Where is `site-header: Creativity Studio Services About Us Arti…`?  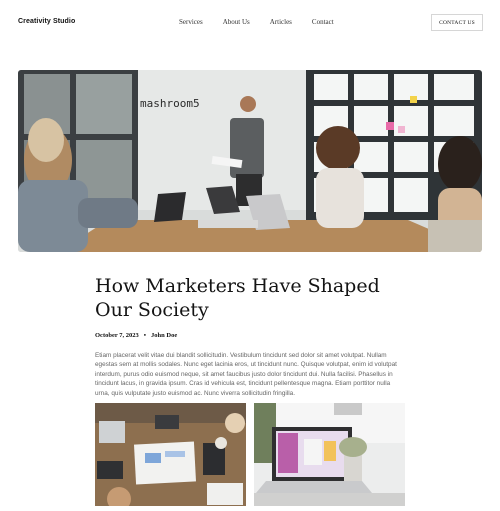
site-header: Creativity Studio Services About Us Arti… is located at coordinates (250, 24).